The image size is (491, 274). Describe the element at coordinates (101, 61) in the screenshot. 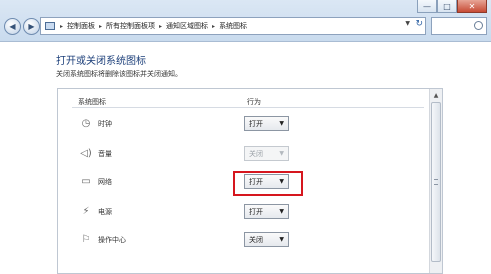

I see `page-title: 打开或关闭系统图标` at that location.